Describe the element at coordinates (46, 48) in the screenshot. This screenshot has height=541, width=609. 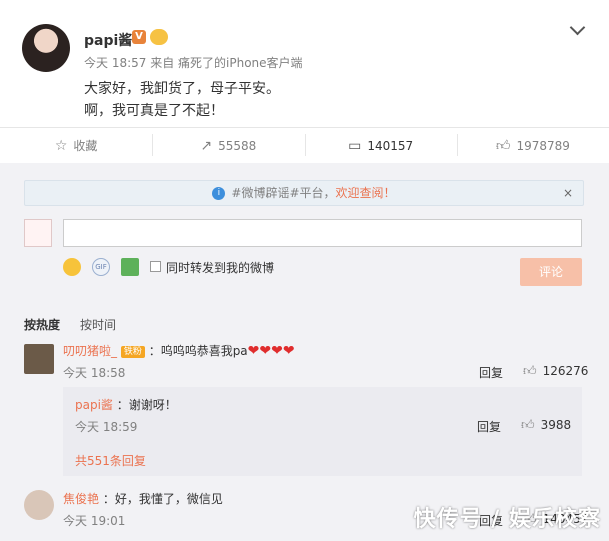
I see `author-avatar` at that location.